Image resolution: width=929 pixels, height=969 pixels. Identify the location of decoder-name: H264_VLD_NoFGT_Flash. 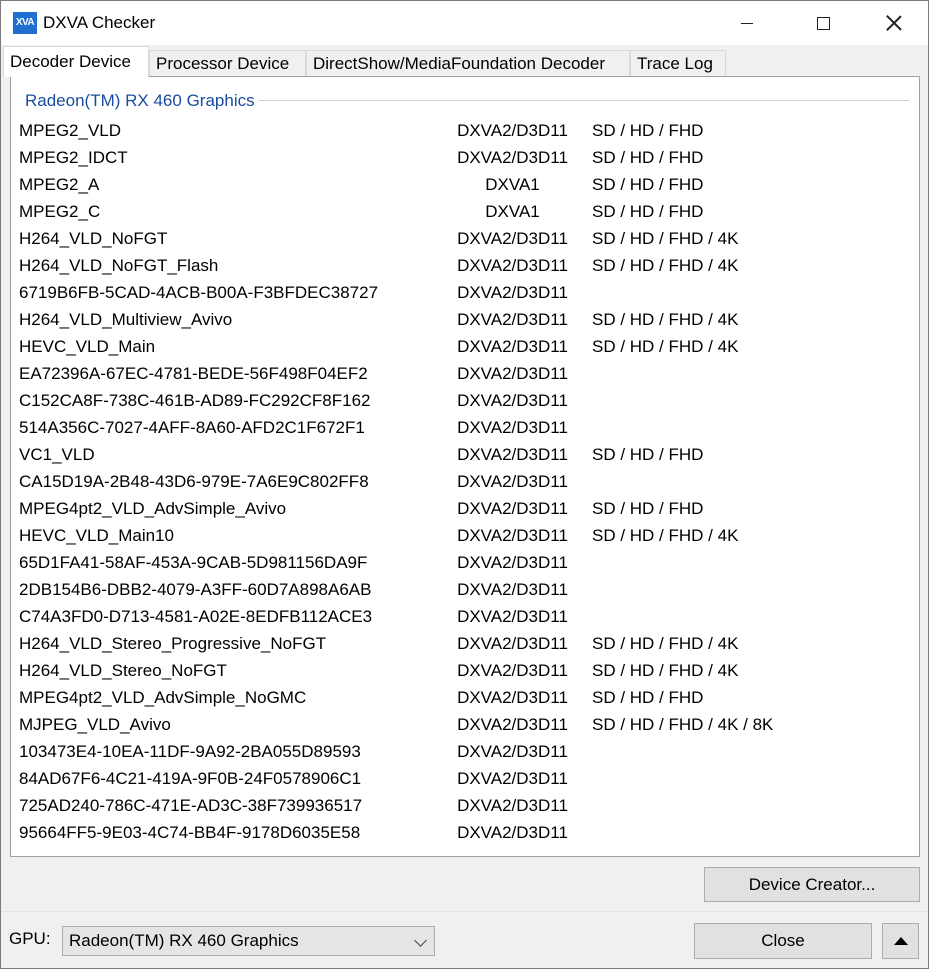
(119, 265).